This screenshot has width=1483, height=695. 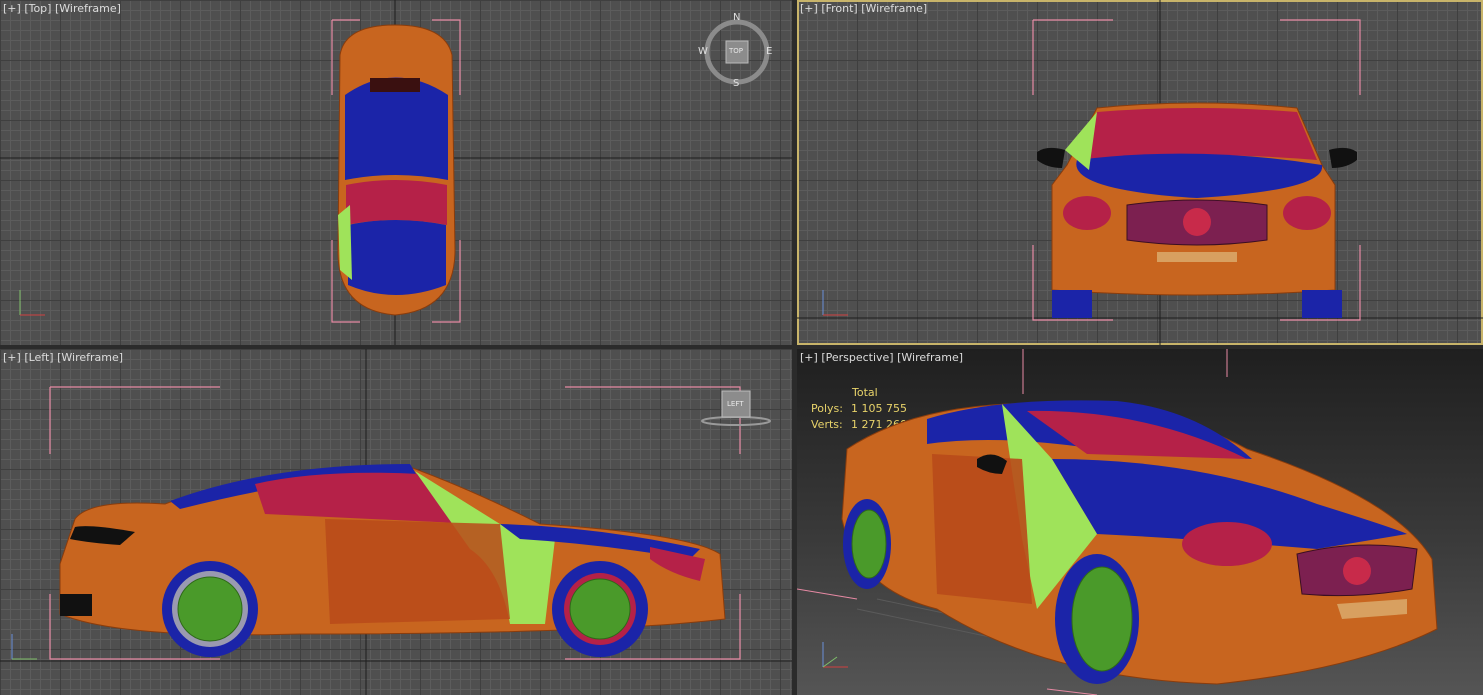 I want to click on compass-north: N, so click(x=736, y=17).